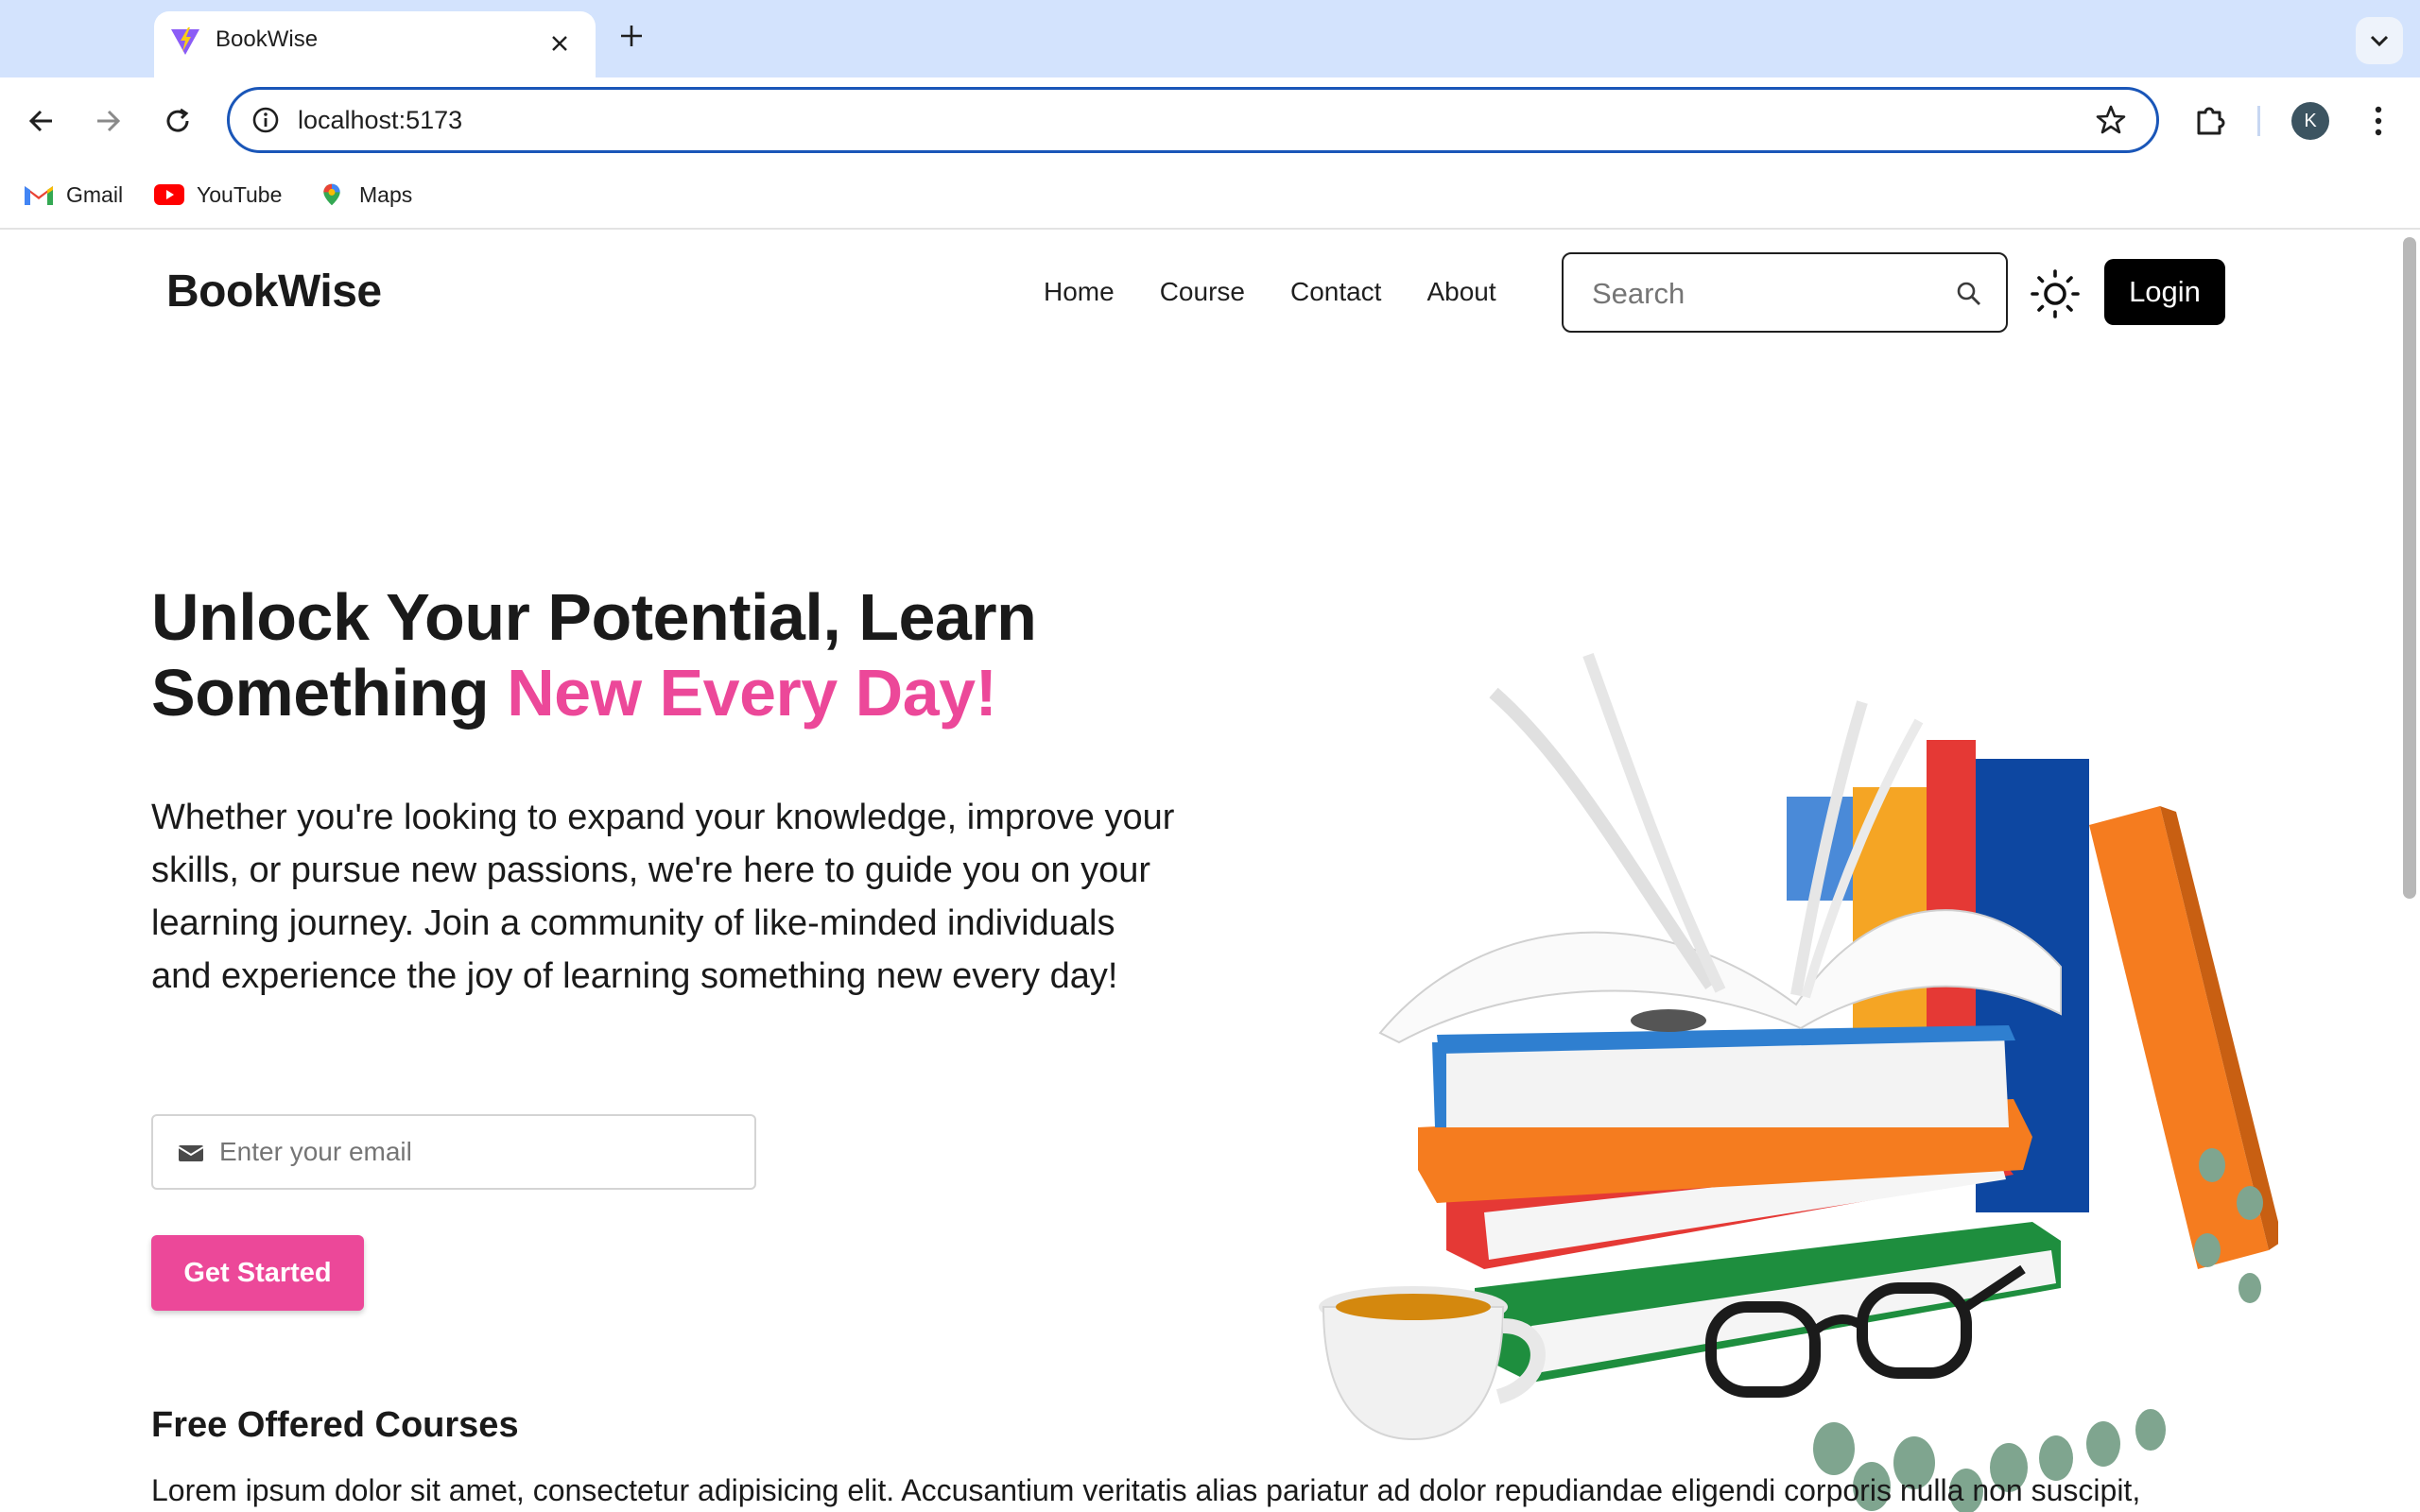  What do you see at coordinates (267, 39) in the screenshot?
I see `tab-title: BookWise` at bounding box center [267, 39].